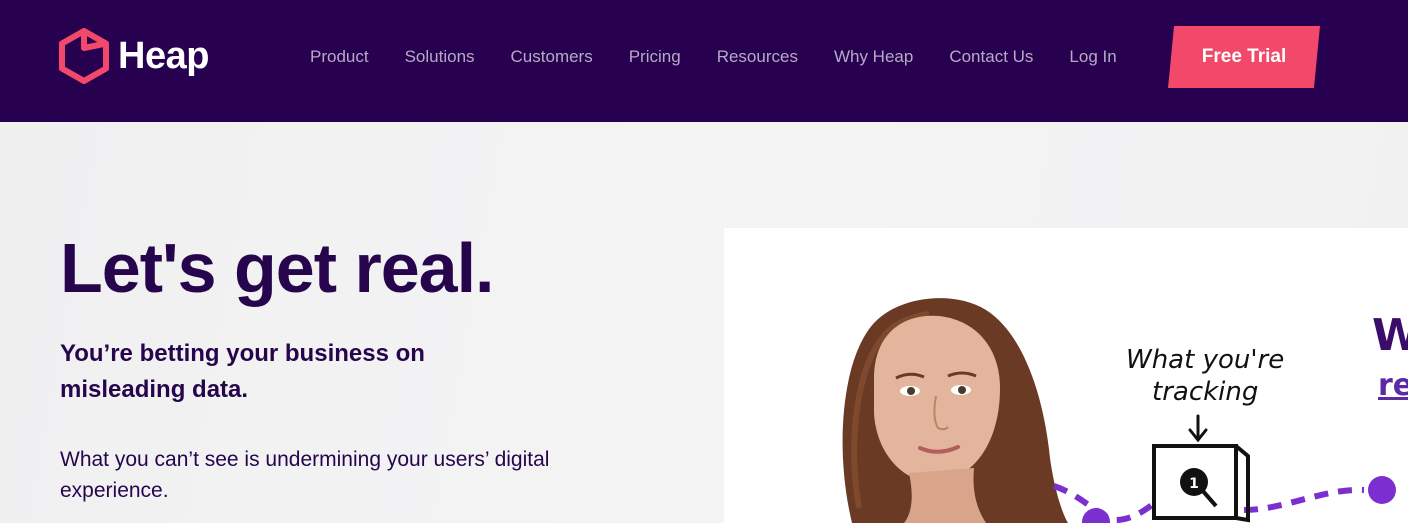 The height and width of the screenshot is (523, 1408). I want to click on tracking-box-icon: 1, so click(1201, 483).